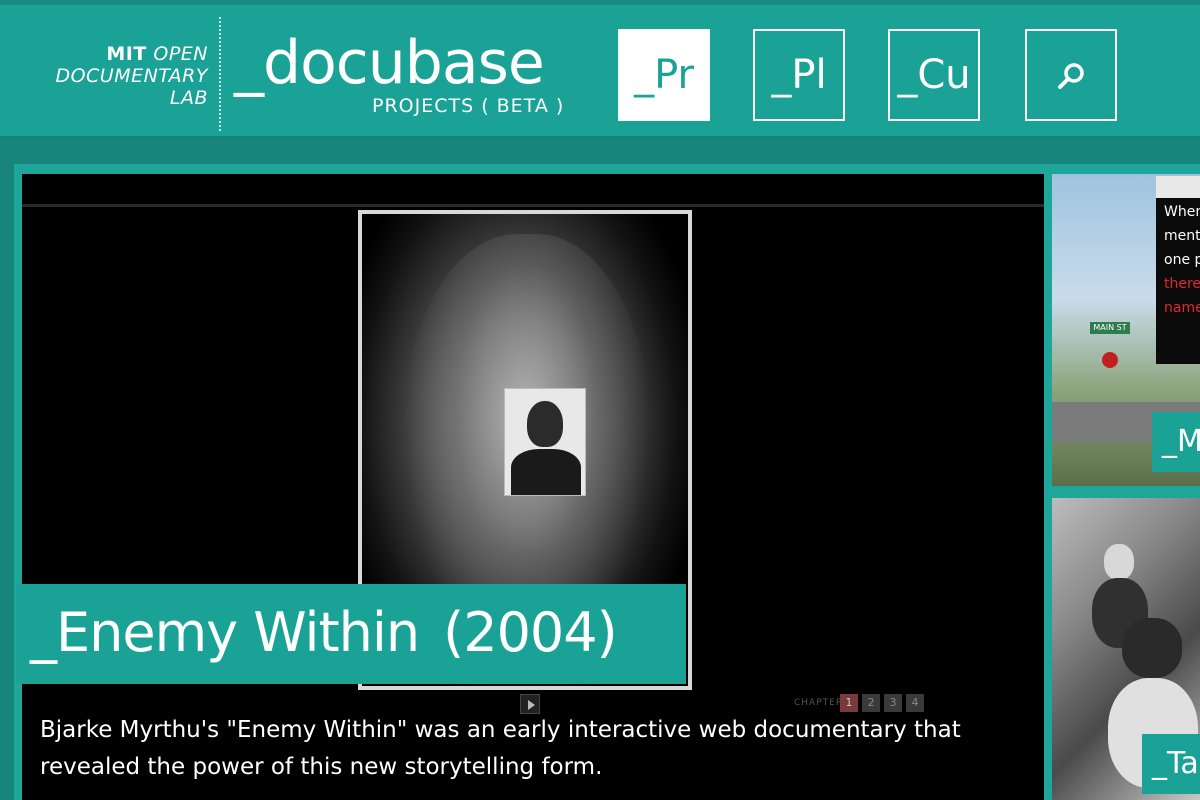 This screenshot has width=1200, height=800. I want to click on featured-title-bar: _Enemy Within (2004), so click(351, 634).